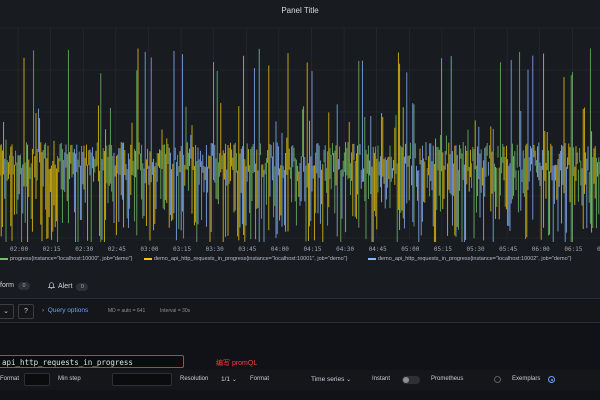  What do you see at coordinates (300, 298) in the screenshot?
I see `divider` at bounding box center [300, 298].